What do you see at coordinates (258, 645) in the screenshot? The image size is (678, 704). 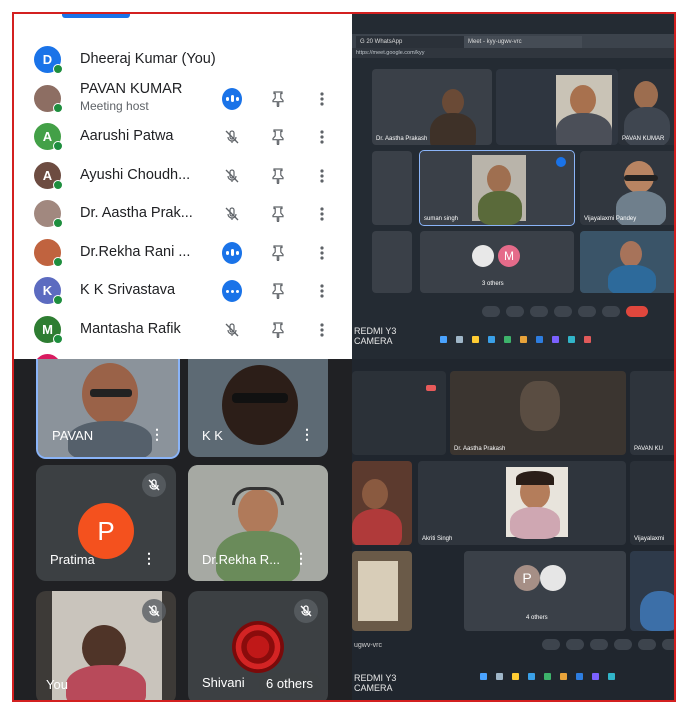 I see `phone-tile-shivani: Shivani 6 others` at bounding box center [258, 645].